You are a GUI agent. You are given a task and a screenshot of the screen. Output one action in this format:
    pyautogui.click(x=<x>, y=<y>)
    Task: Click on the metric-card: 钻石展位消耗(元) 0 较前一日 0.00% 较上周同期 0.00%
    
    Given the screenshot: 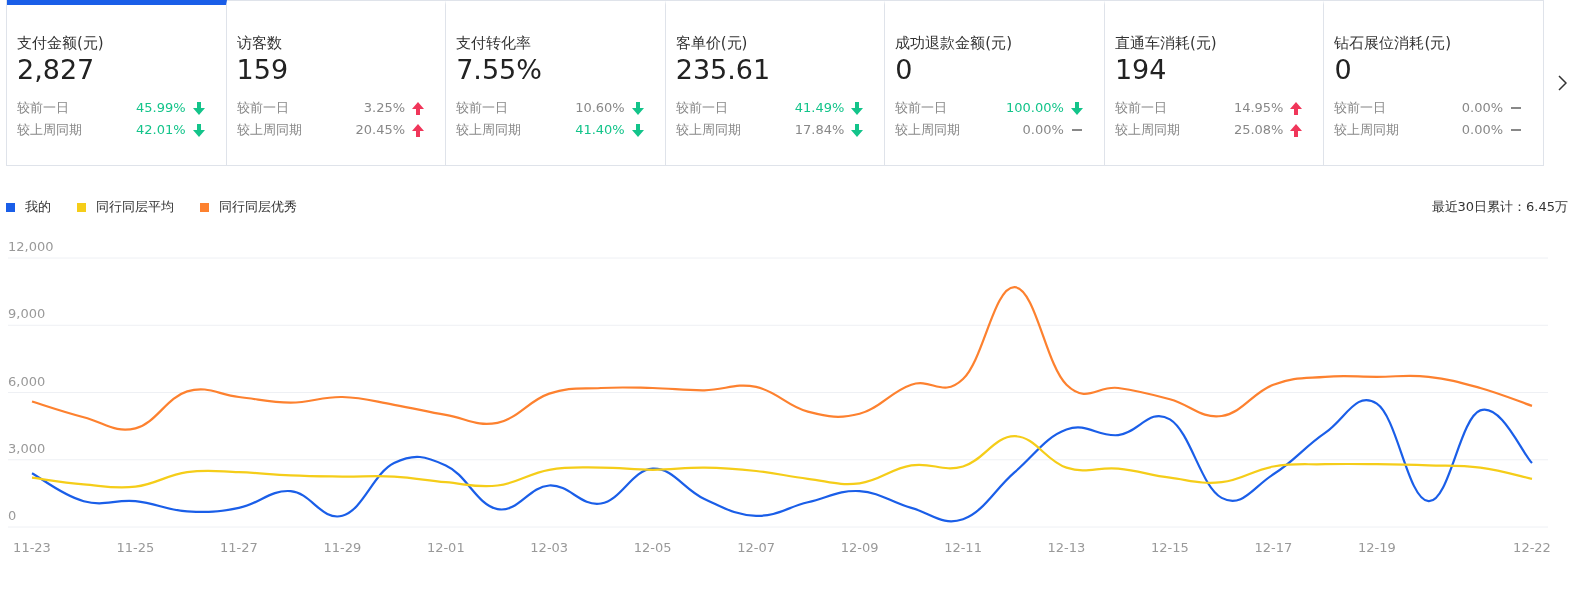 What is the action you would take?
    pyautogui.click(x=1434, y=82)
    